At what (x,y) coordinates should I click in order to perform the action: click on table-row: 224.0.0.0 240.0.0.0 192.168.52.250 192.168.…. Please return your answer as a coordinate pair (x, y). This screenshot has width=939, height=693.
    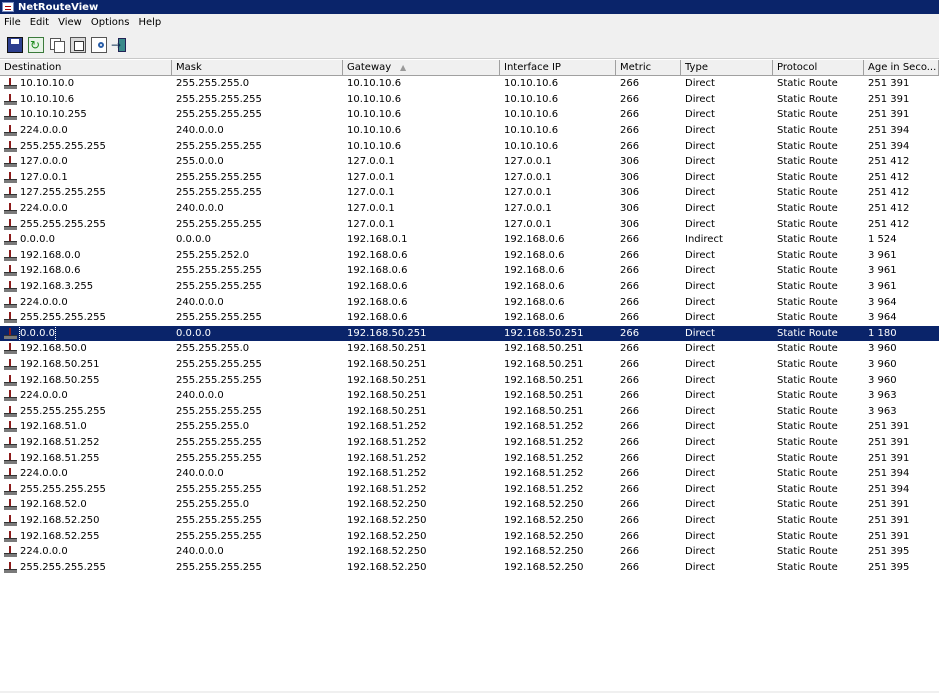
    Looking at the image, I should click on (469, 552).